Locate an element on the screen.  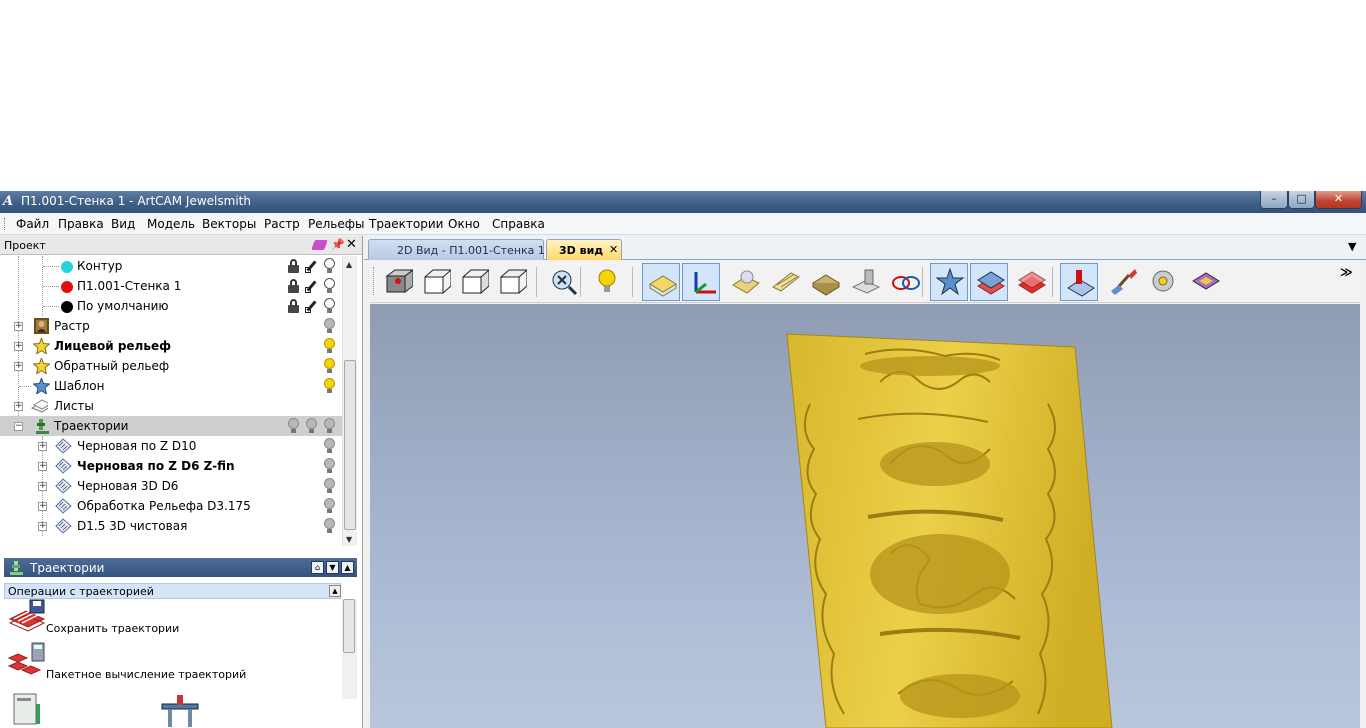
toolbar-button-red-layer is located at coordinates (1031, 282).